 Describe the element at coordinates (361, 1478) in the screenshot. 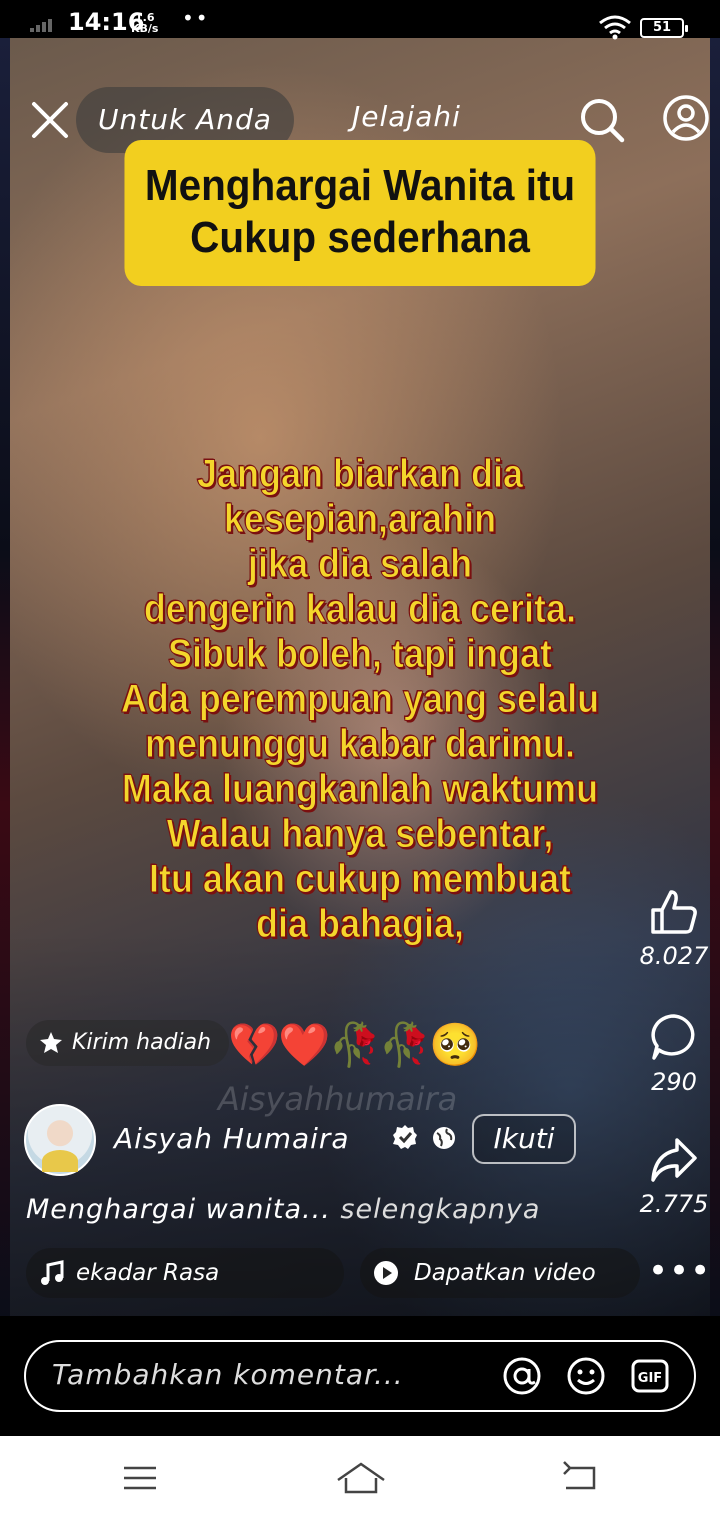

I see `home-icon` at that location.